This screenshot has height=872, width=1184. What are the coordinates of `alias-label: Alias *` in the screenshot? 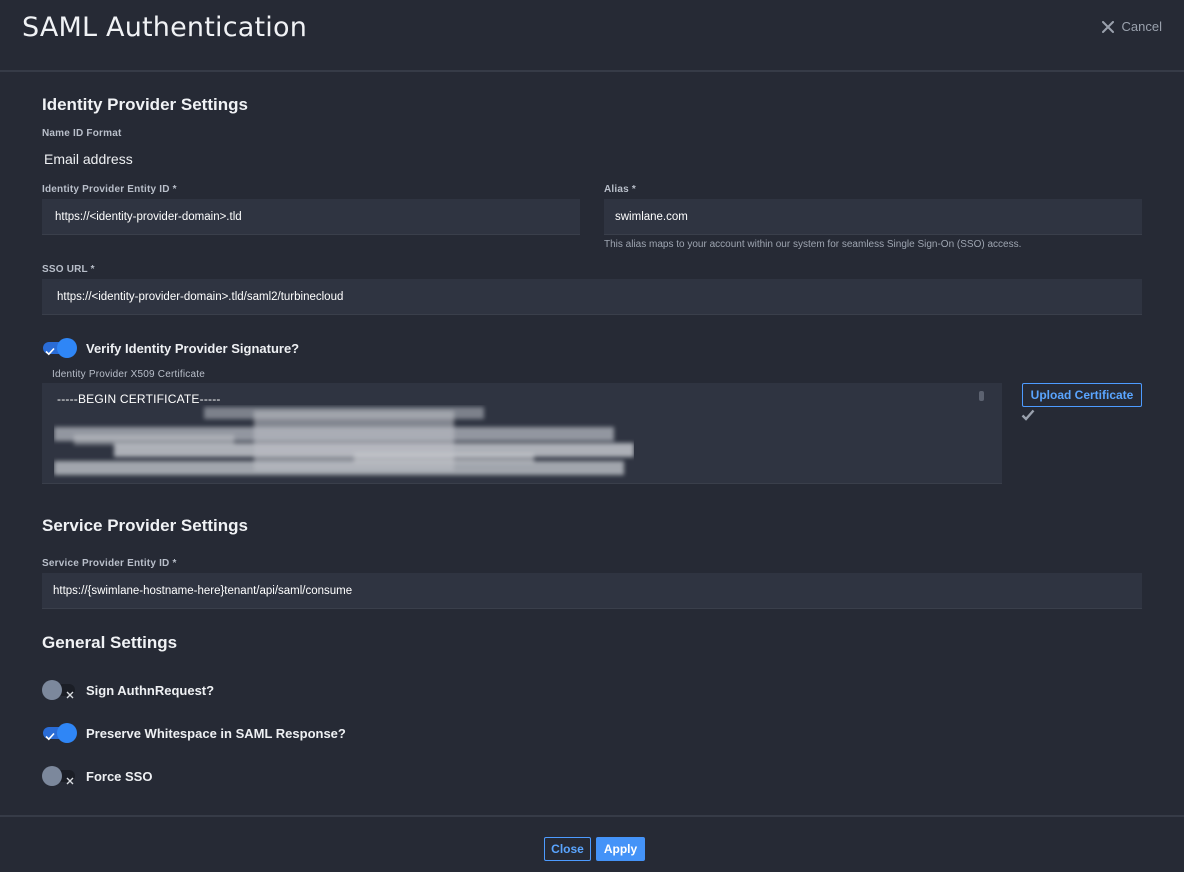 It's located at (620, 189).